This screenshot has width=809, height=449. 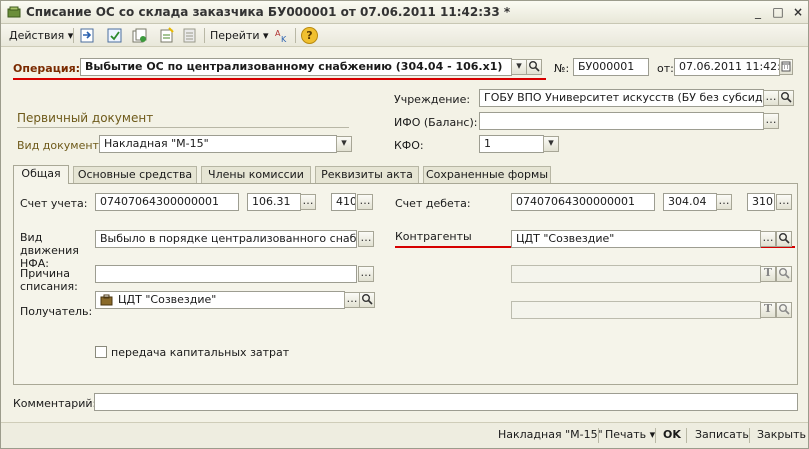 I want to click on close-button: ×, so click(x=798, y=12).